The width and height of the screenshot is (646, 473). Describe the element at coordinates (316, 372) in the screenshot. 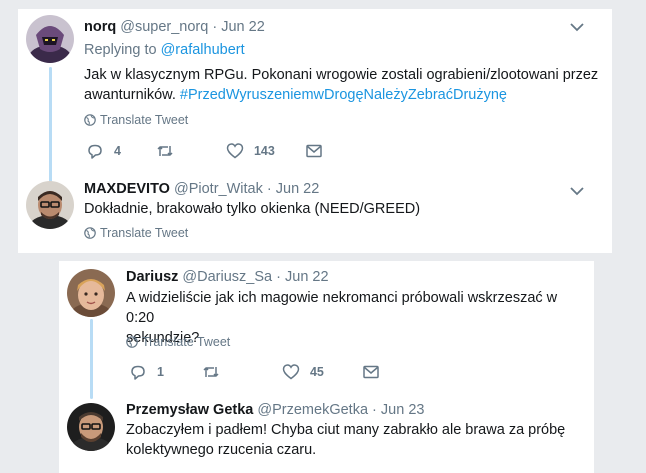

I see `like-count: 45` at that location.